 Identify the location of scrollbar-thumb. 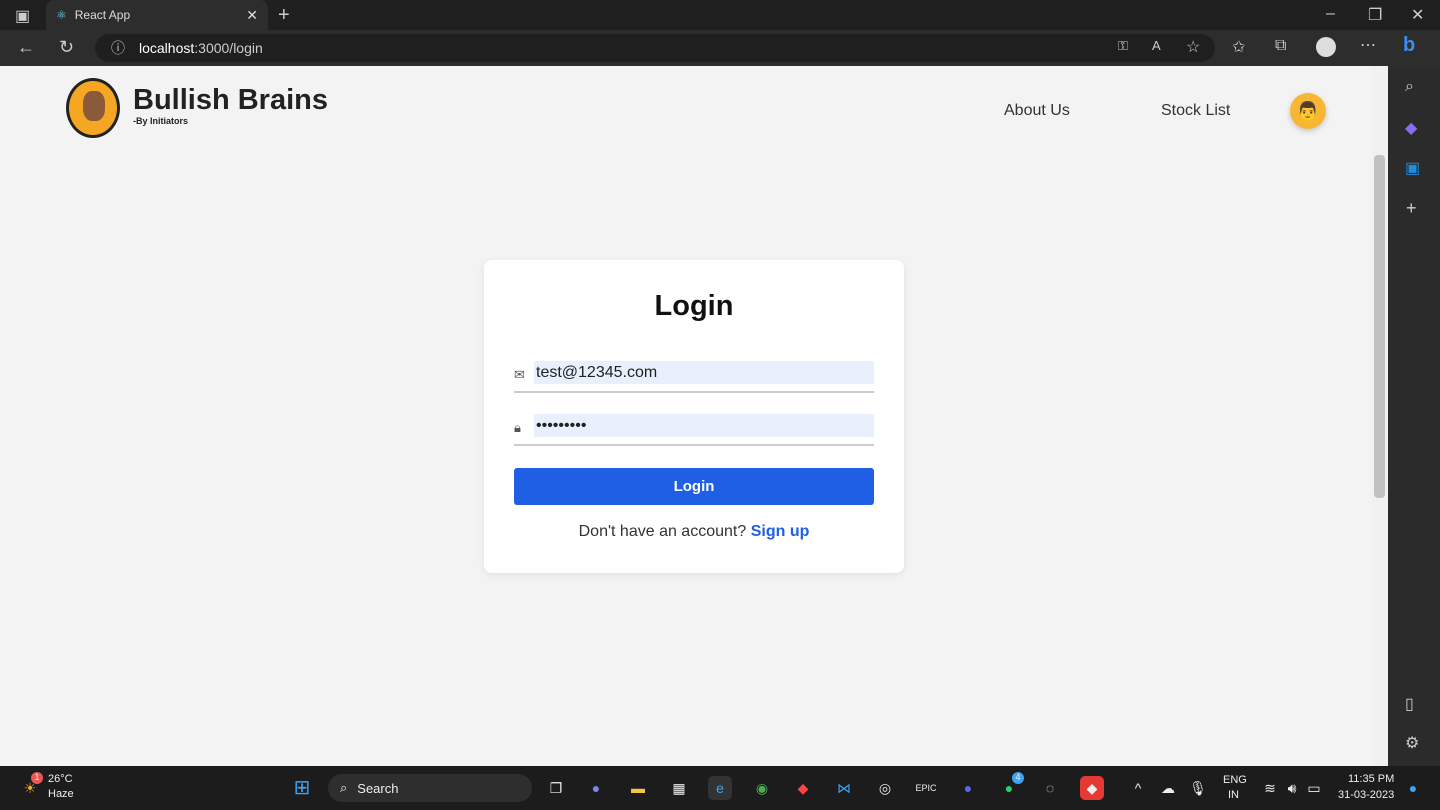
(1379, 326).